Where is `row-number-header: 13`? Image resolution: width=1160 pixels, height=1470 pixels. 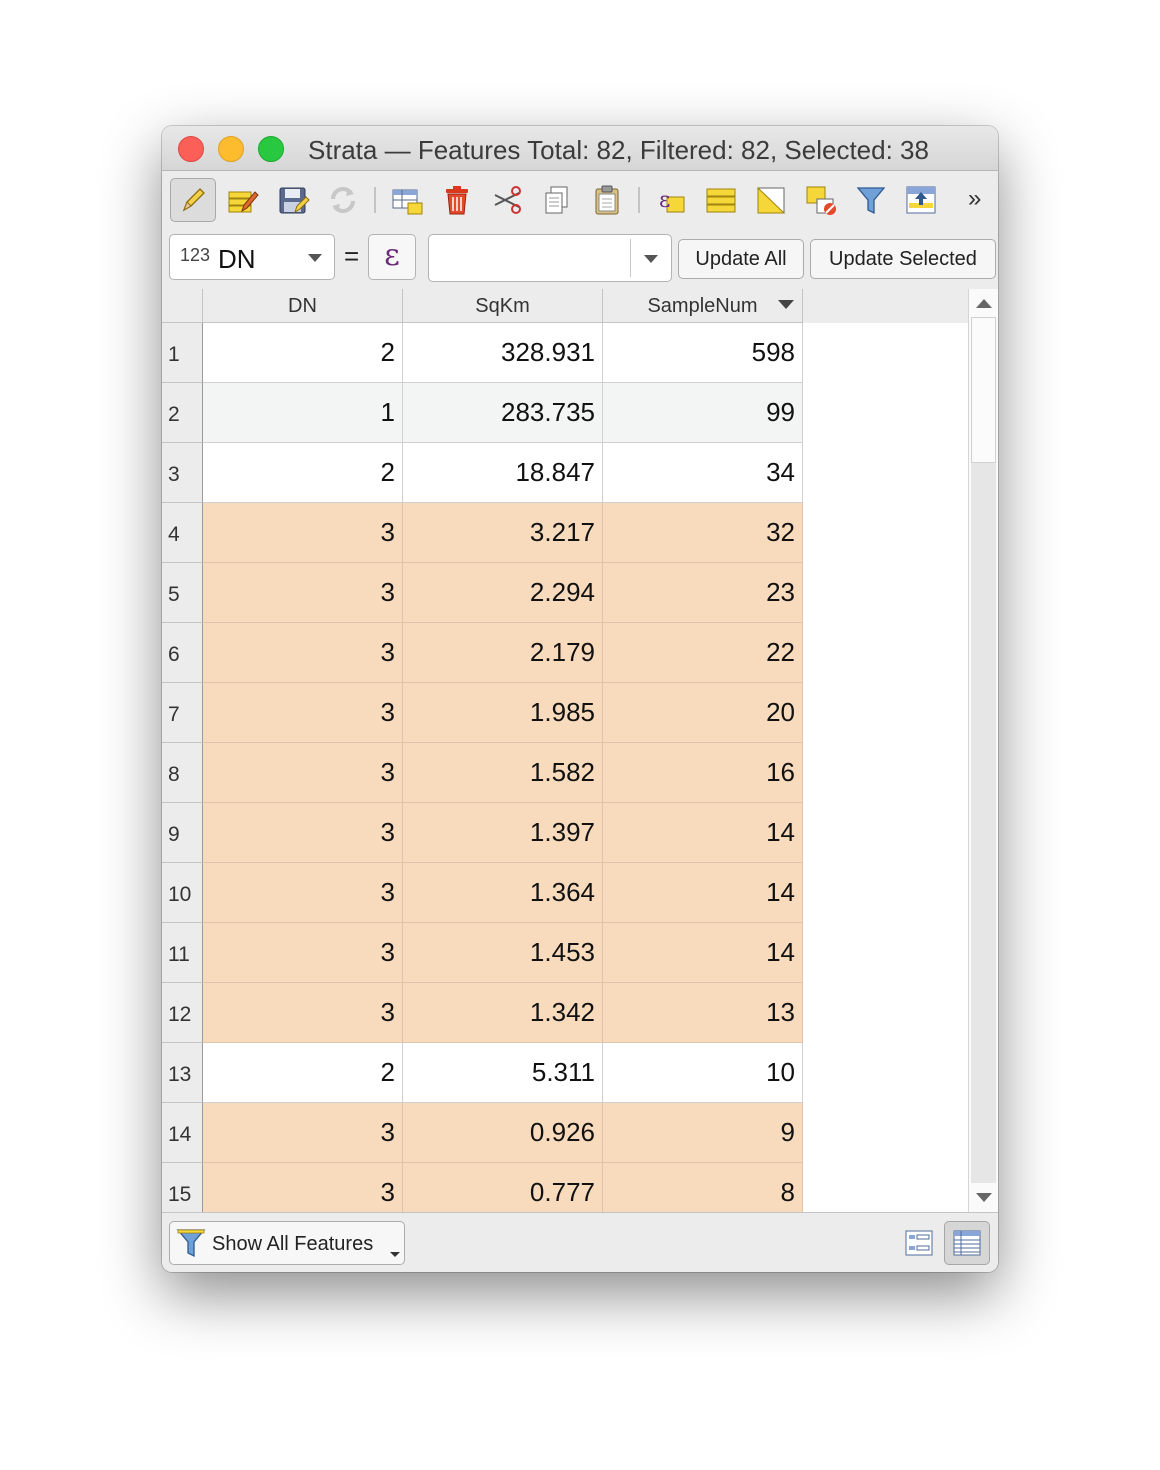 row-number-header: 13 is located at coordinates (182, 1073).